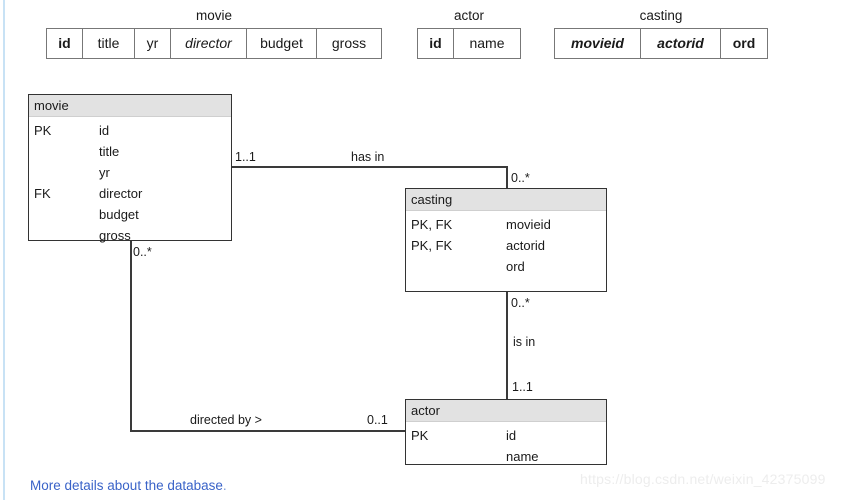  Describe the element at coordinates (245, 157) in the screenshot. I see `cardinality-movie-has-in: 1..1` at that location.